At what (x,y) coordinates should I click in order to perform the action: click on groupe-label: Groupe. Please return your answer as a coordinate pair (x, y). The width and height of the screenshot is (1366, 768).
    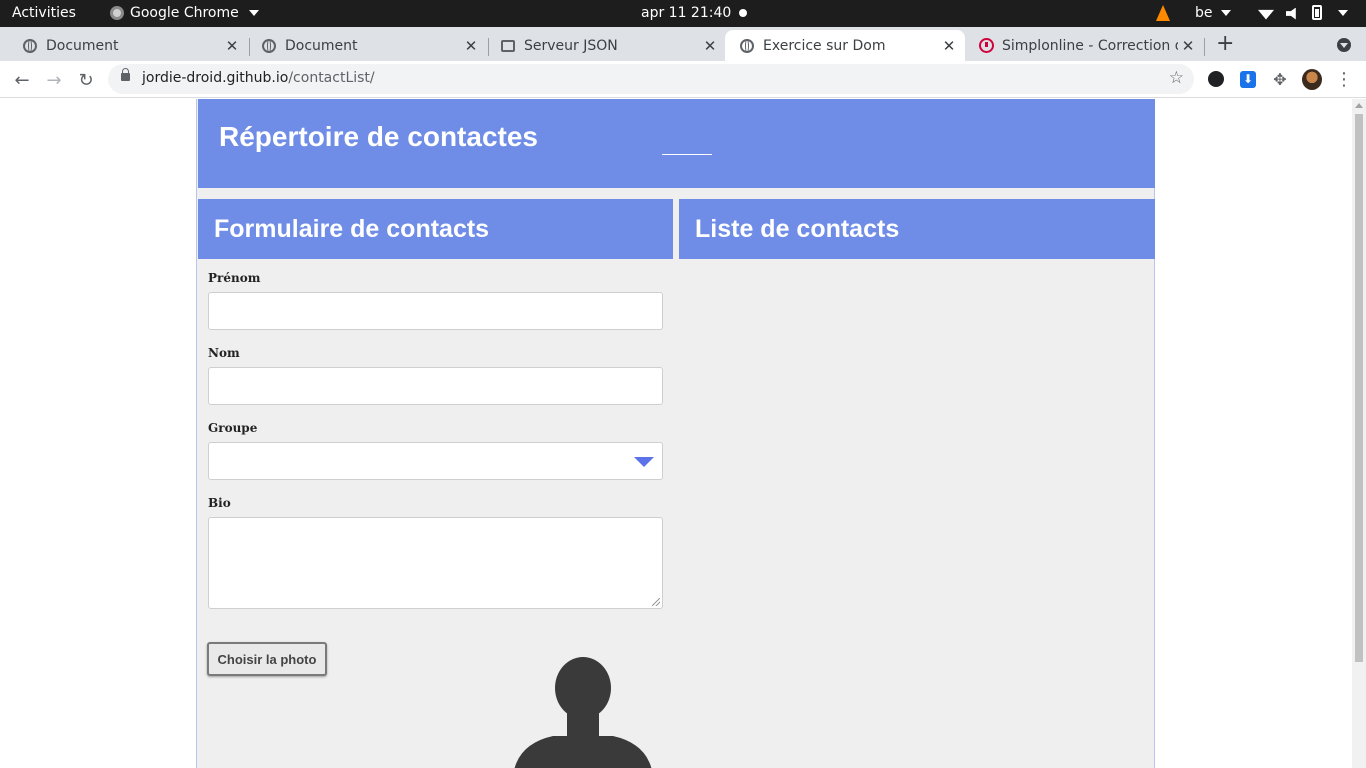
    Looking at the image, I should click on (233, 428).